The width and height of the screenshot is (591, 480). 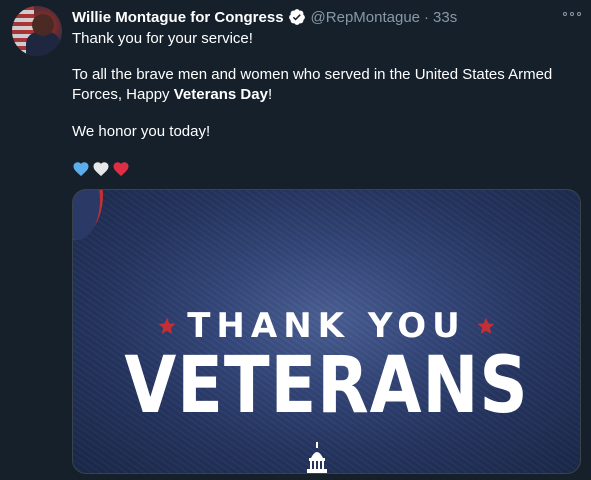 I want to click on more-options-icon, so click(x=572, y=14).